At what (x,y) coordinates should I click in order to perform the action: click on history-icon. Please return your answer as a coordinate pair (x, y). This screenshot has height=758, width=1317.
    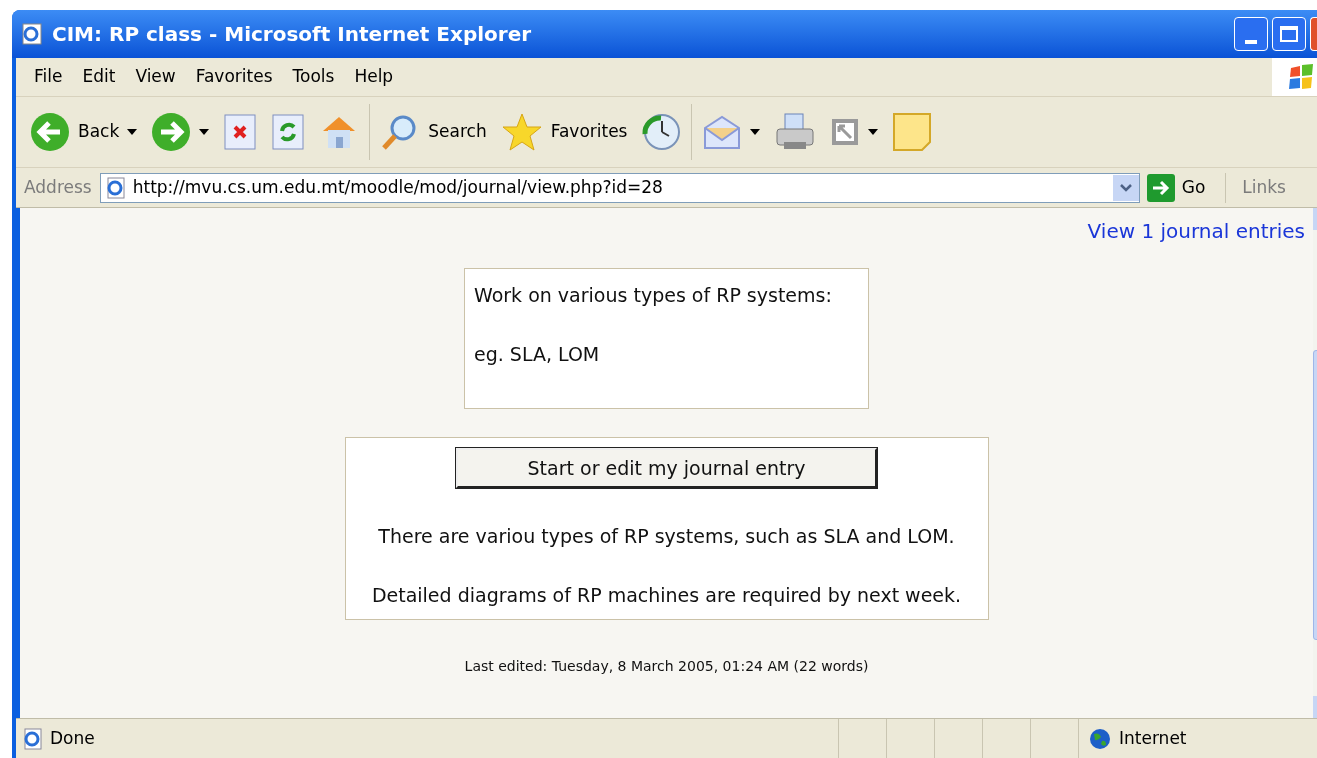
    Looking at the image, I should click on (661, 132).